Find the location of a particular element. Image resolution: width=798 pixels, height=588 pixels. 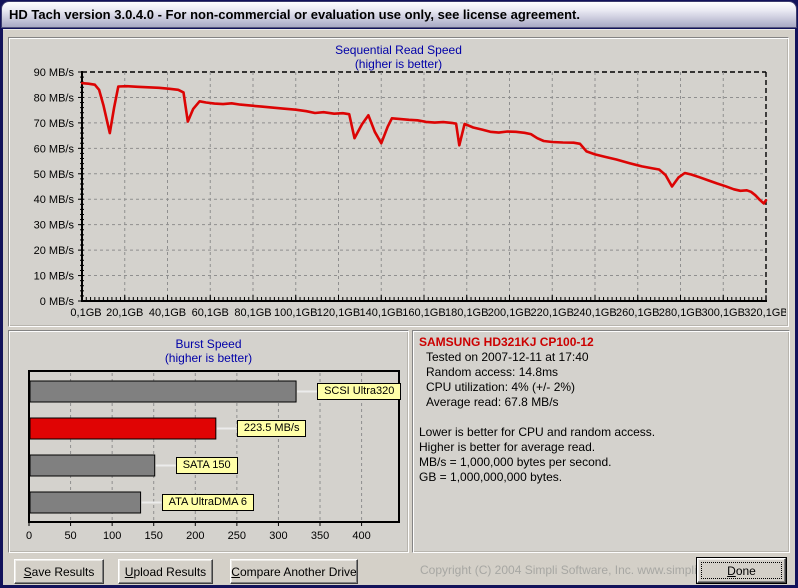

svg-text: 80,1GB is located at coordinates (252, 313).